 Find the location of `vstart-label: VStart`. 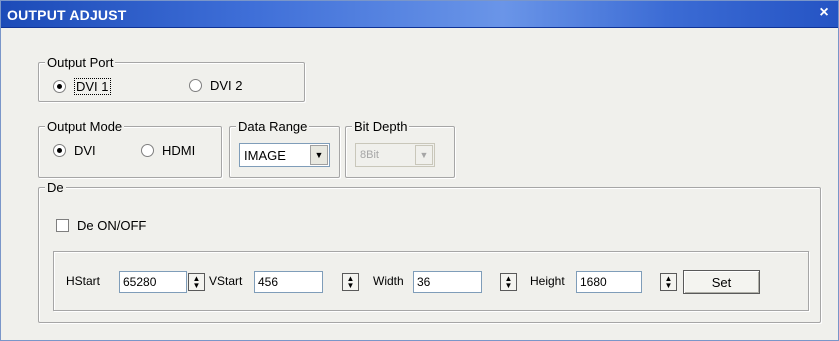

vstart-label: VStart is located at coordinates (226, 281).